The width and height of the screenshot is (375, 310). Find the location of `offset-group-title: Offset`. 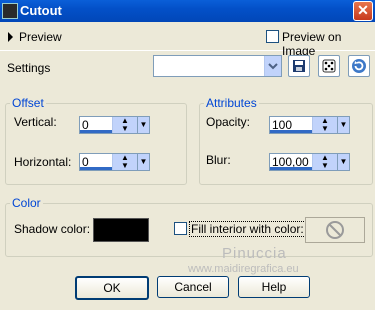

offset-group-title: Offset is located at coordinates (28, 103).